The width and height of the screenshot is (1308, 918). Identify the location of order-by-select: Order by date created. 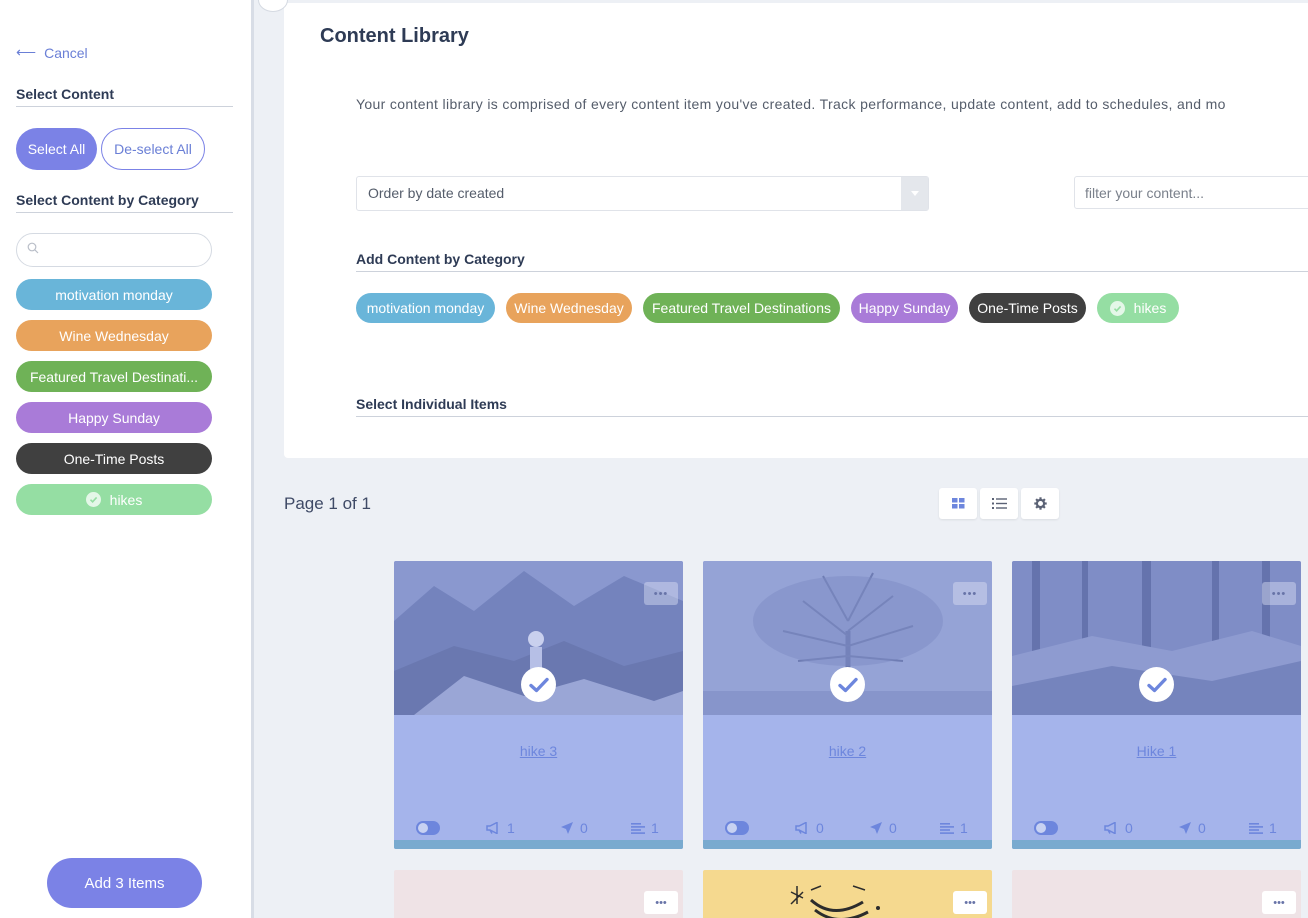
(642, 193).